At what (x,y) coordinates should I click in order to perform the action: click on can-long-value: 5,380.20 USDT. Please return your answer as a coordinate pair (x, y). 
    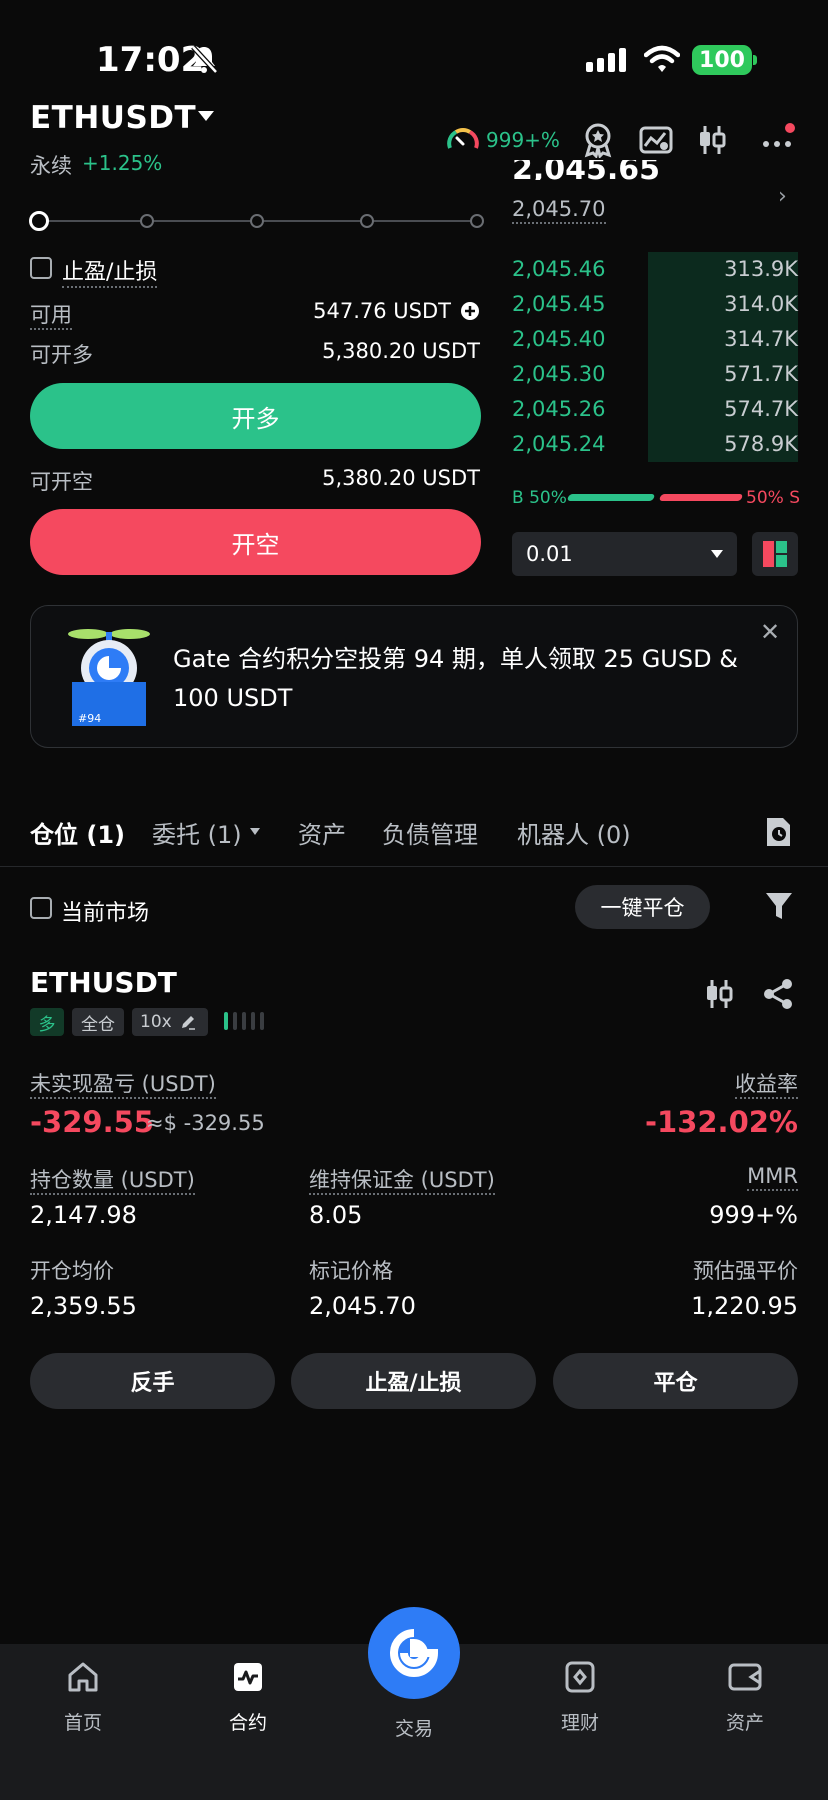
    Looking at the image, I should click on (401, 351).